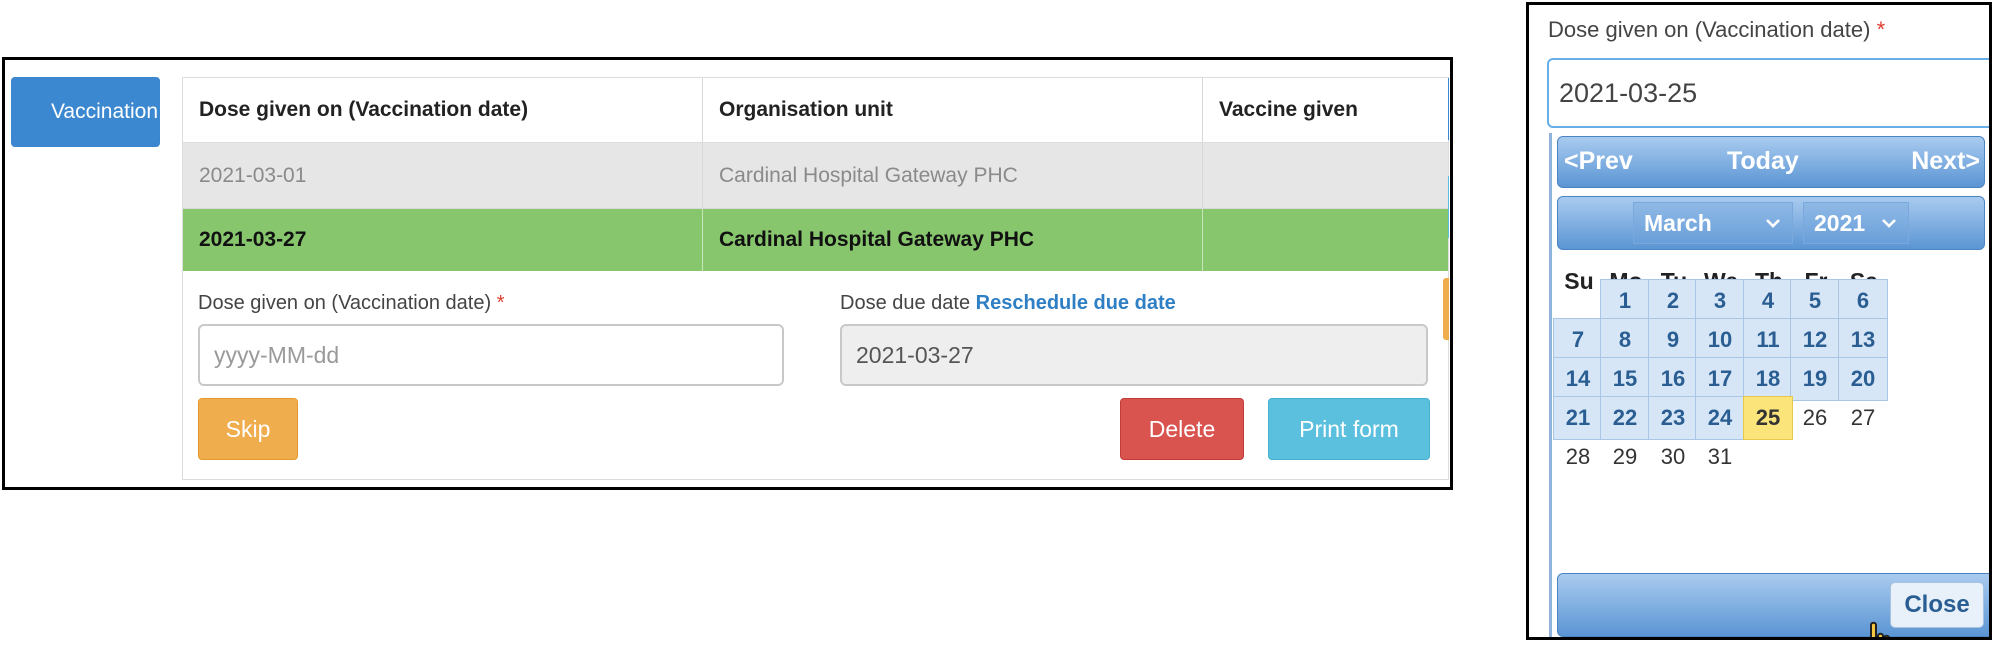 Image resolution: width=1993 pixels, height=650 pixels. Describe the element at coordinates (1863, 418) in the screenshot. I see `calendar-day: 27` at that location.